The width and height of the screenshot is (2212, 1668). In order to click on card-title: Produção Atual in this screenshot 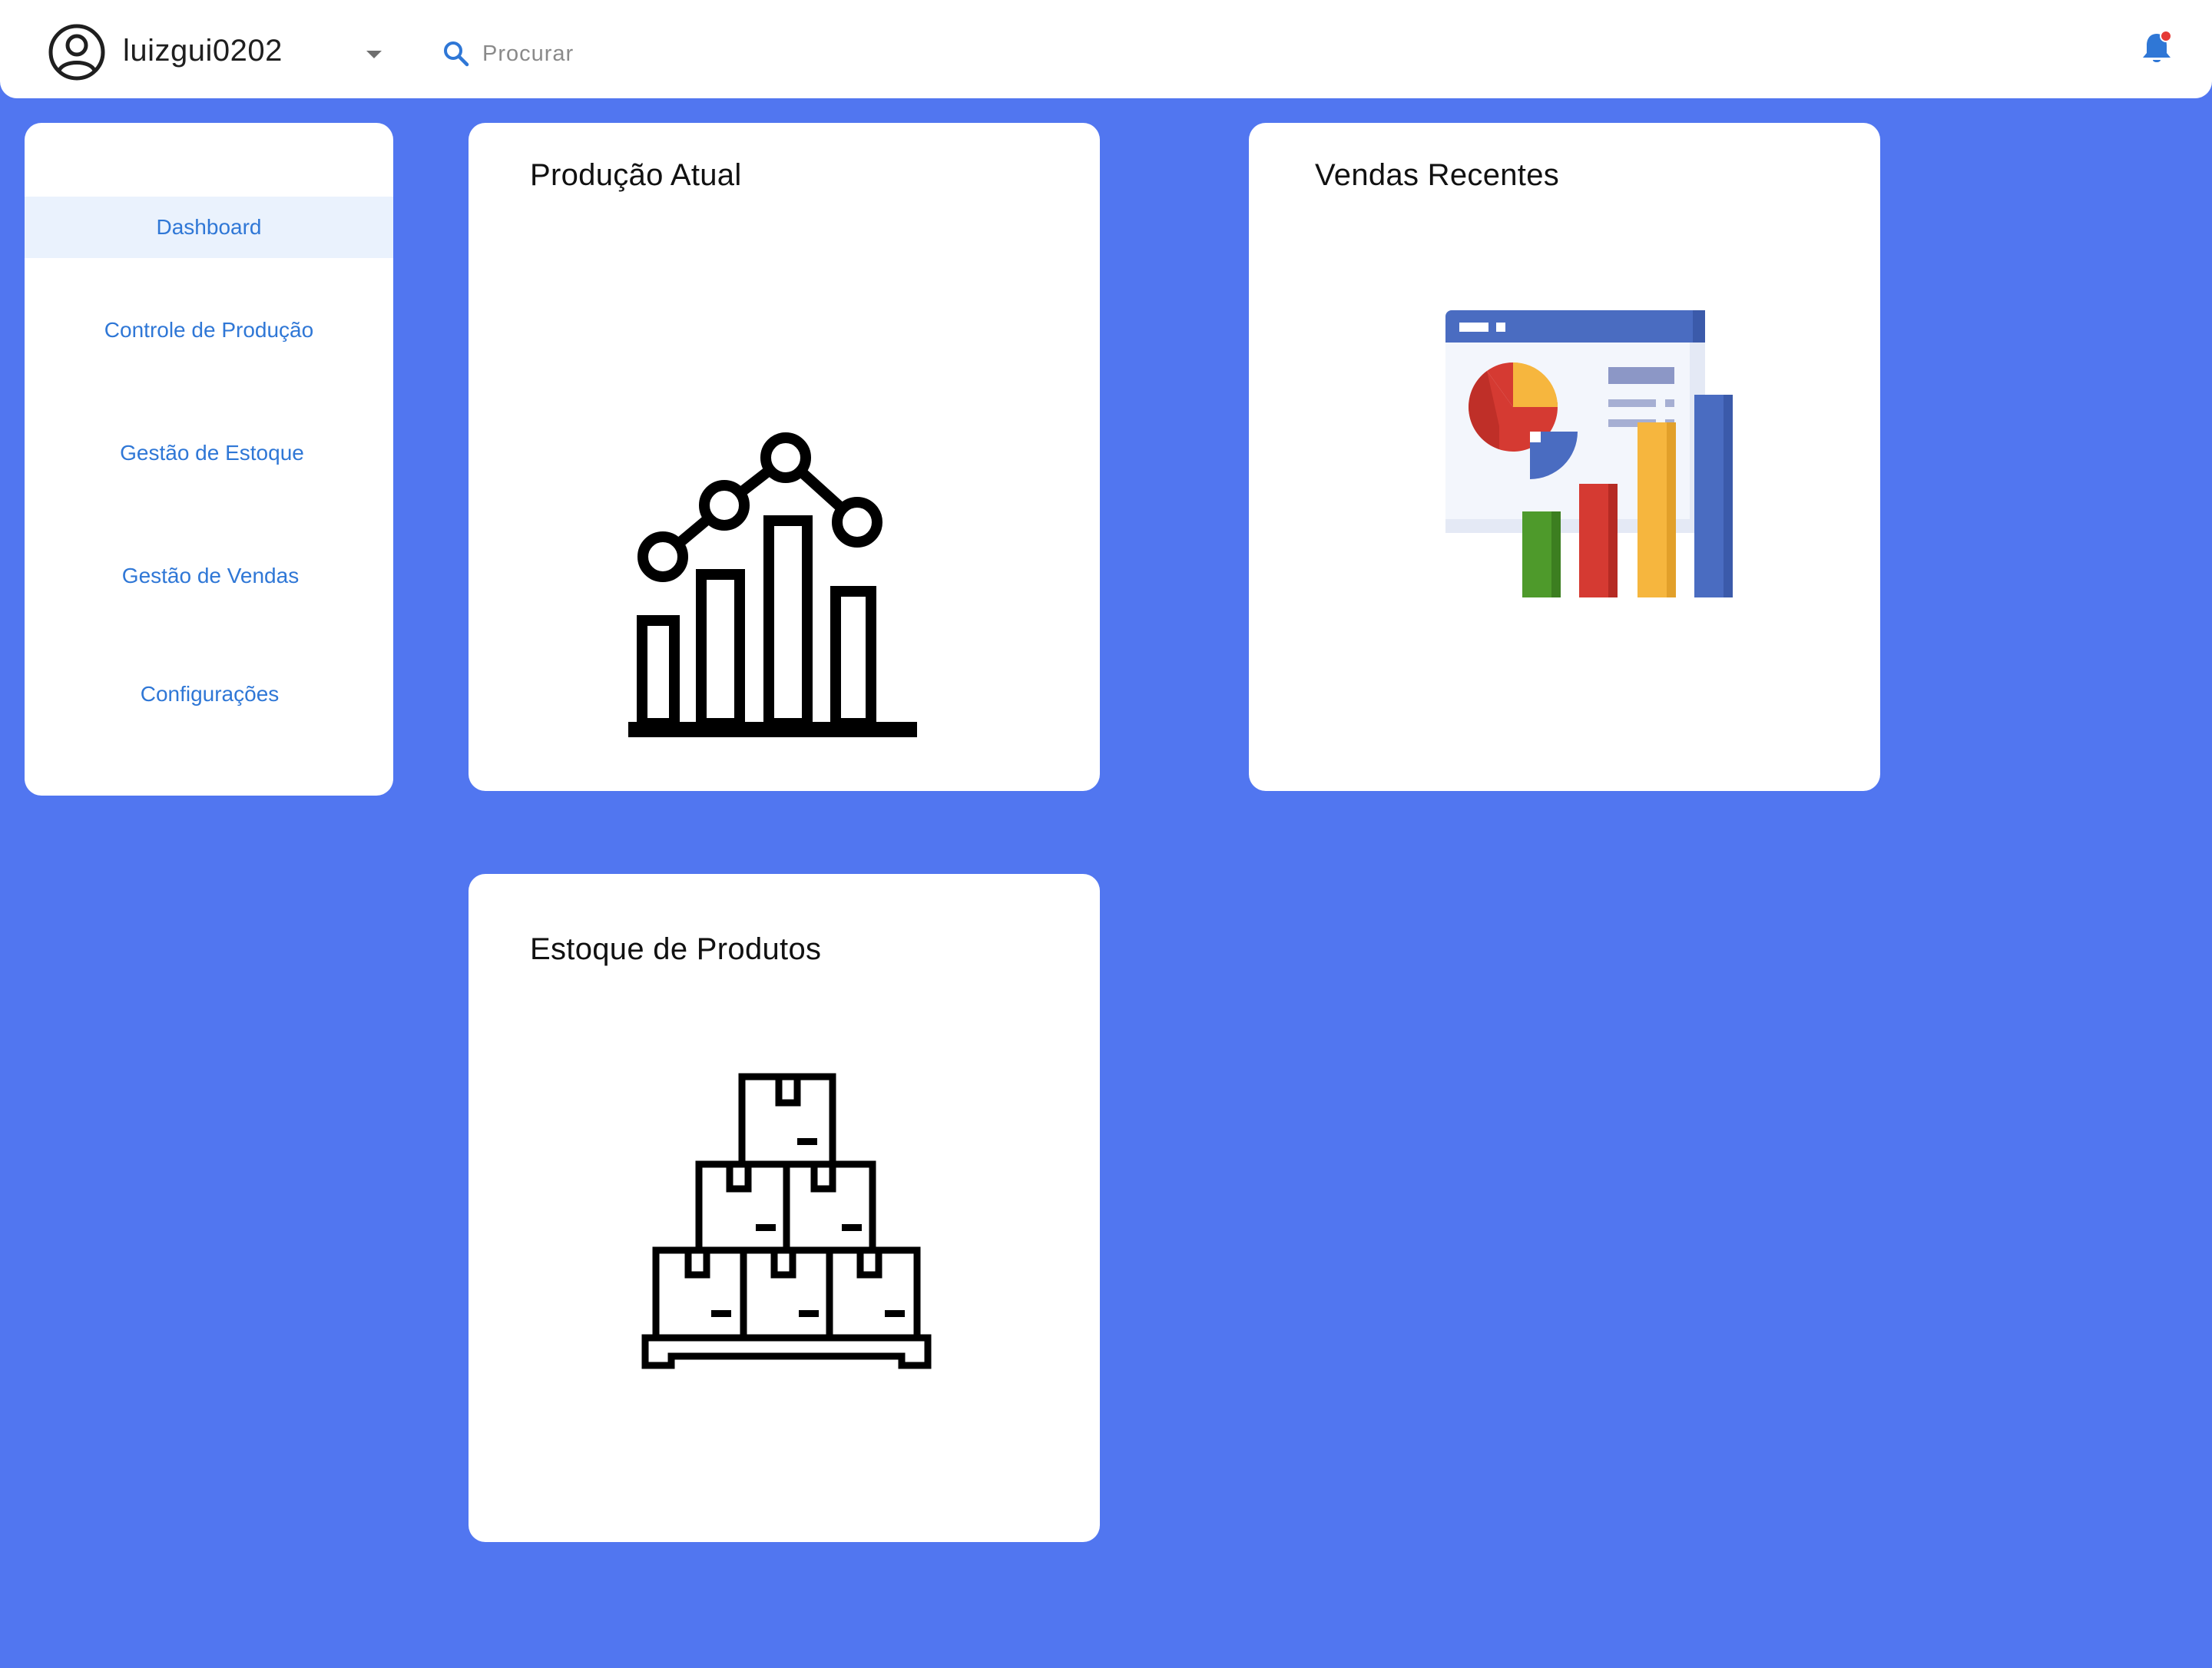, I will do `click(636, 175)`.